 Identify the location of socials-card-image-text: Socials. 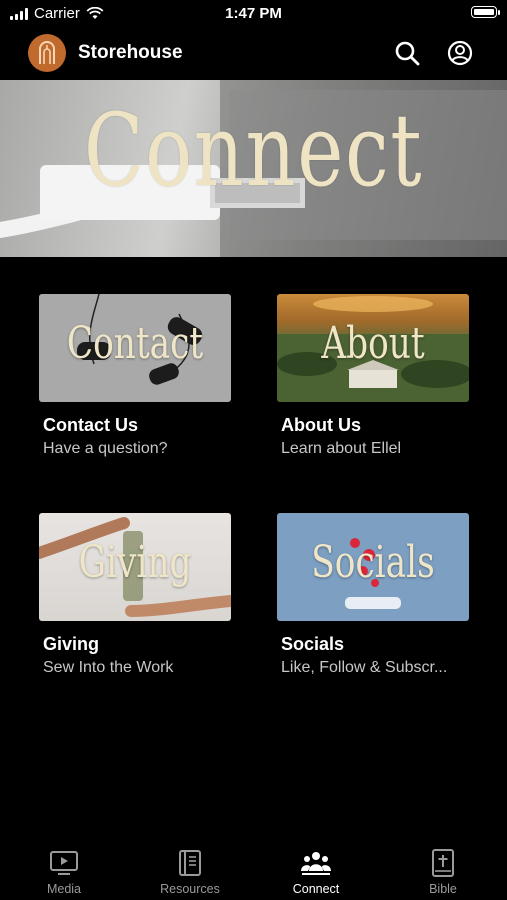
(373, 562).